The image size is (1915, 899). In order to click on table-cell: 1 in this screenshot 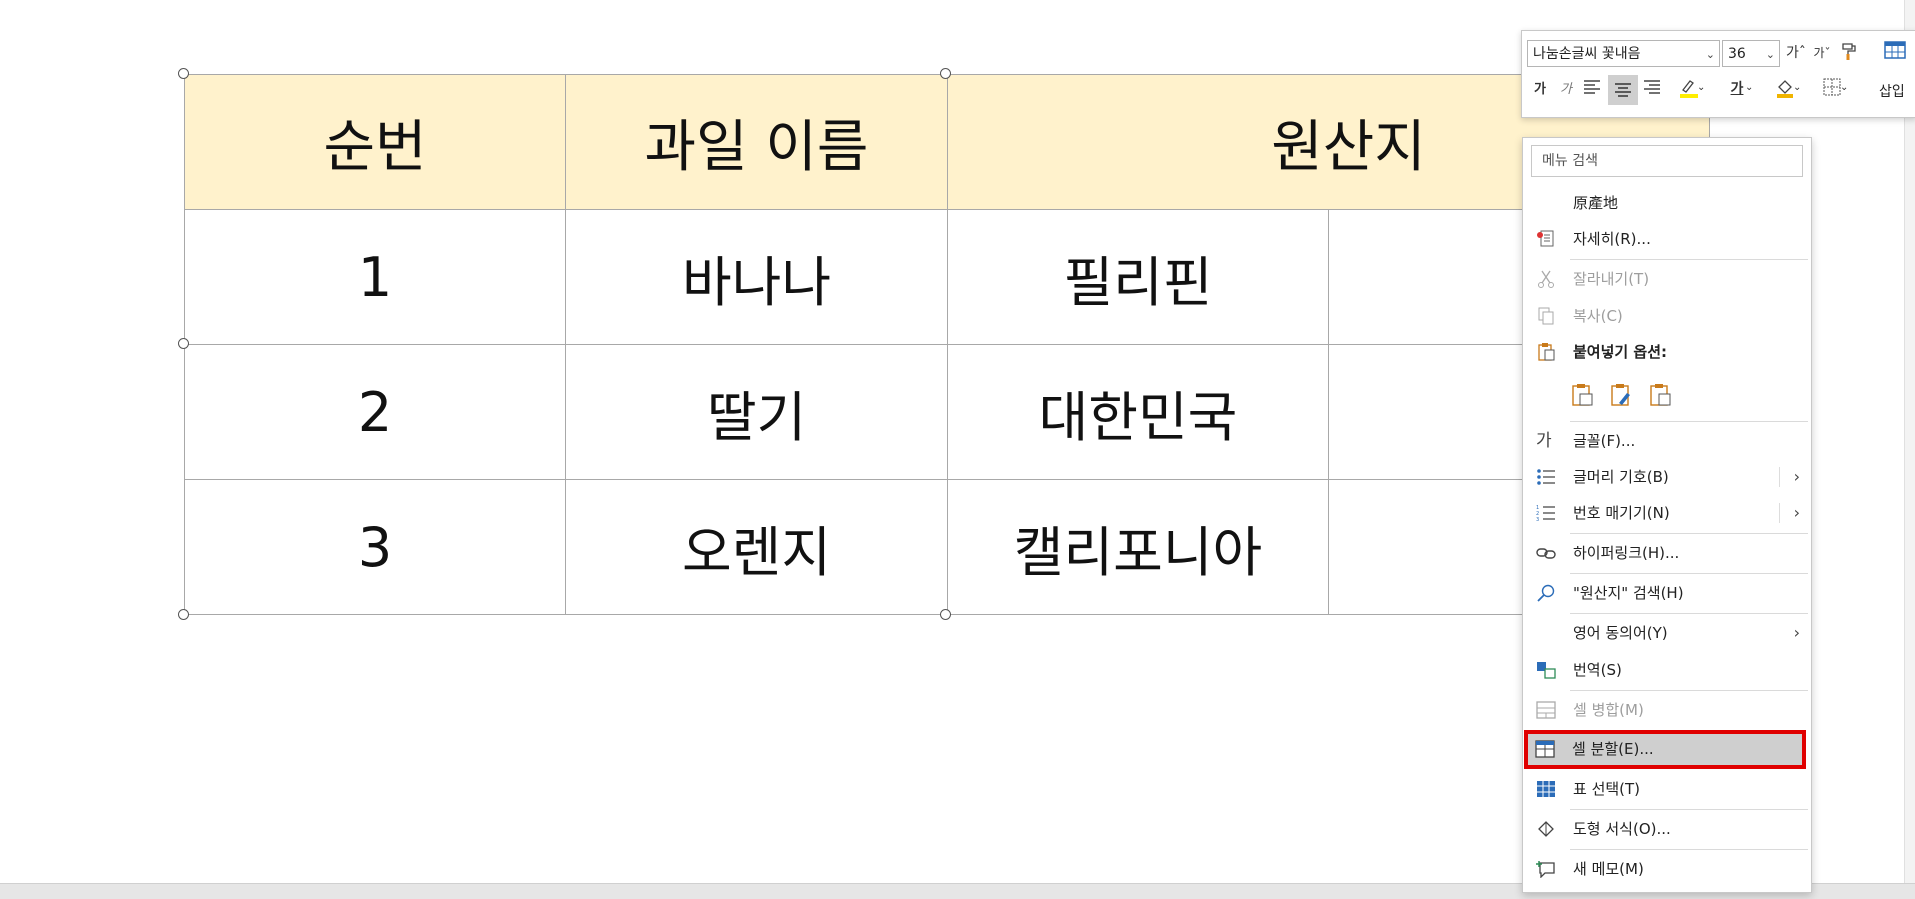, I will do `click(375, 277)`.